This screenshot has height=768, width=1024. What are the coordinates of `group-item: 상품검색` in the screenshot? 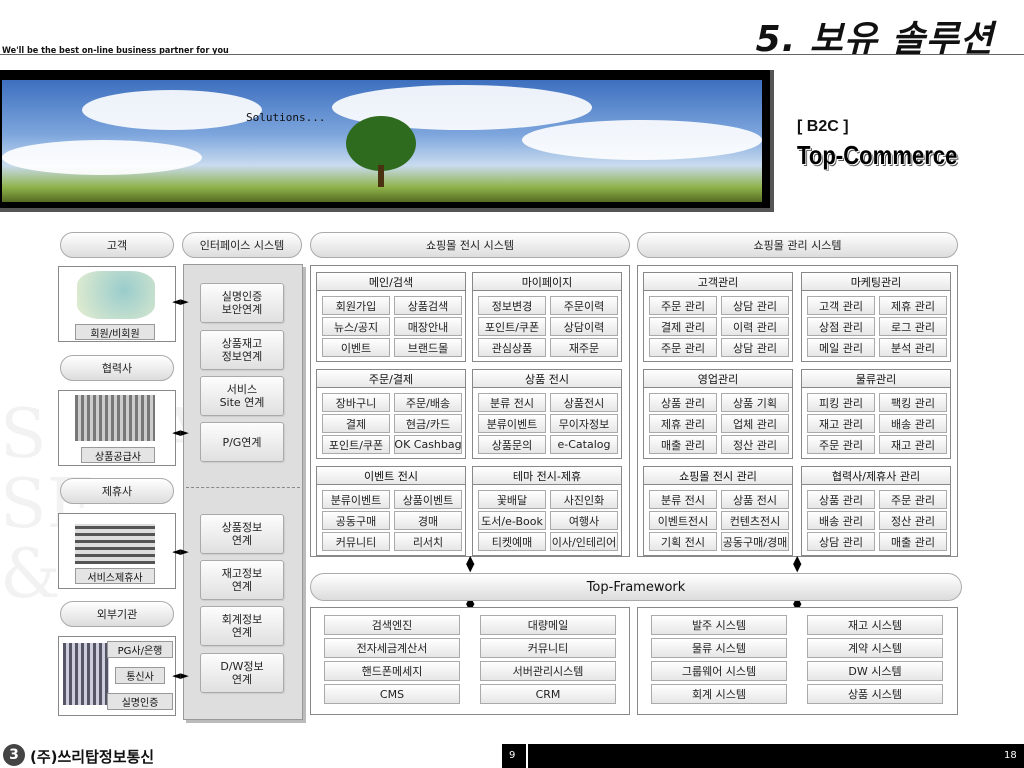 It's located at (428, 305).